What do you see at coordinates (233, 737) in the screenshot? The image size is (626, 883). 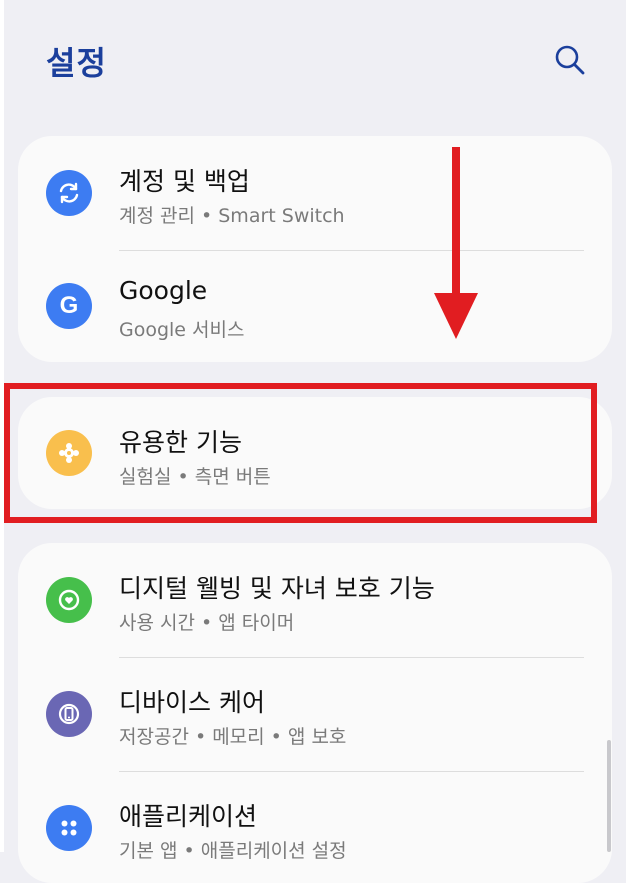 I see `item-subtitle: 저장공간 • 메모리 • 앱 보호` at bounding box center [233, 737].